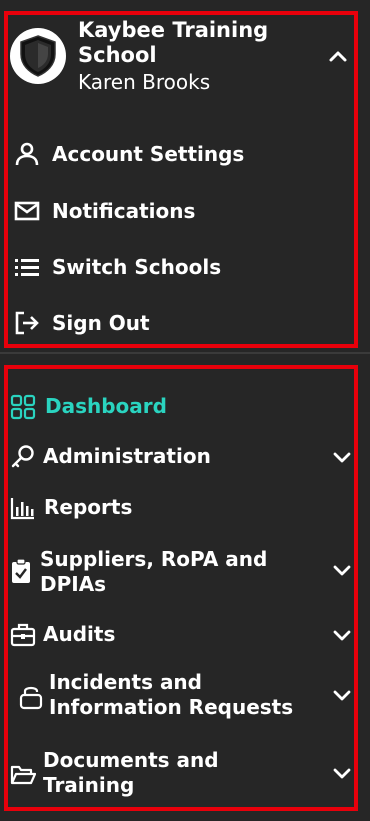 The image size is (370, 821). I want to click on clipboard-check-icon, so click(21, 570).